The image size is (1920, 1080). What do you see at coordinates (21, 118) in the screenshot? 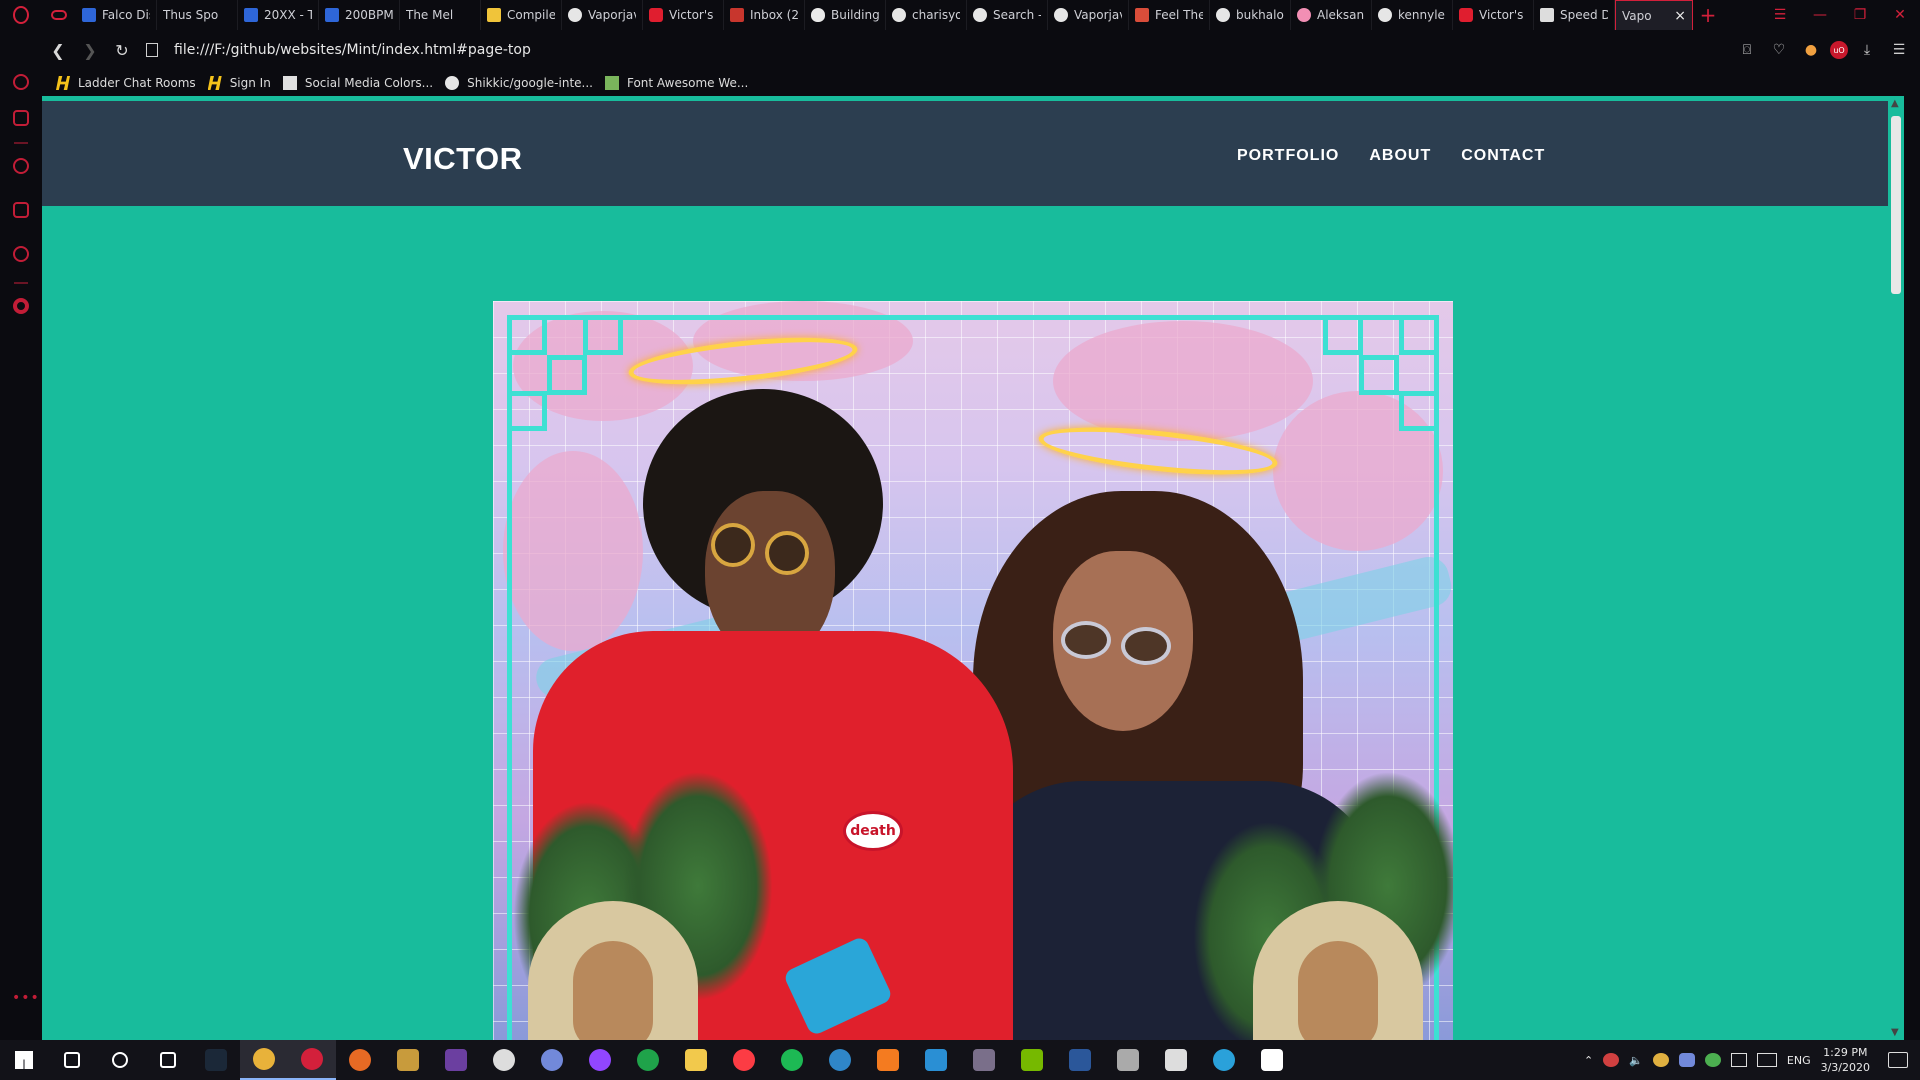
I see `twitch-sidebar-icon` at bounding box center [21, 118].